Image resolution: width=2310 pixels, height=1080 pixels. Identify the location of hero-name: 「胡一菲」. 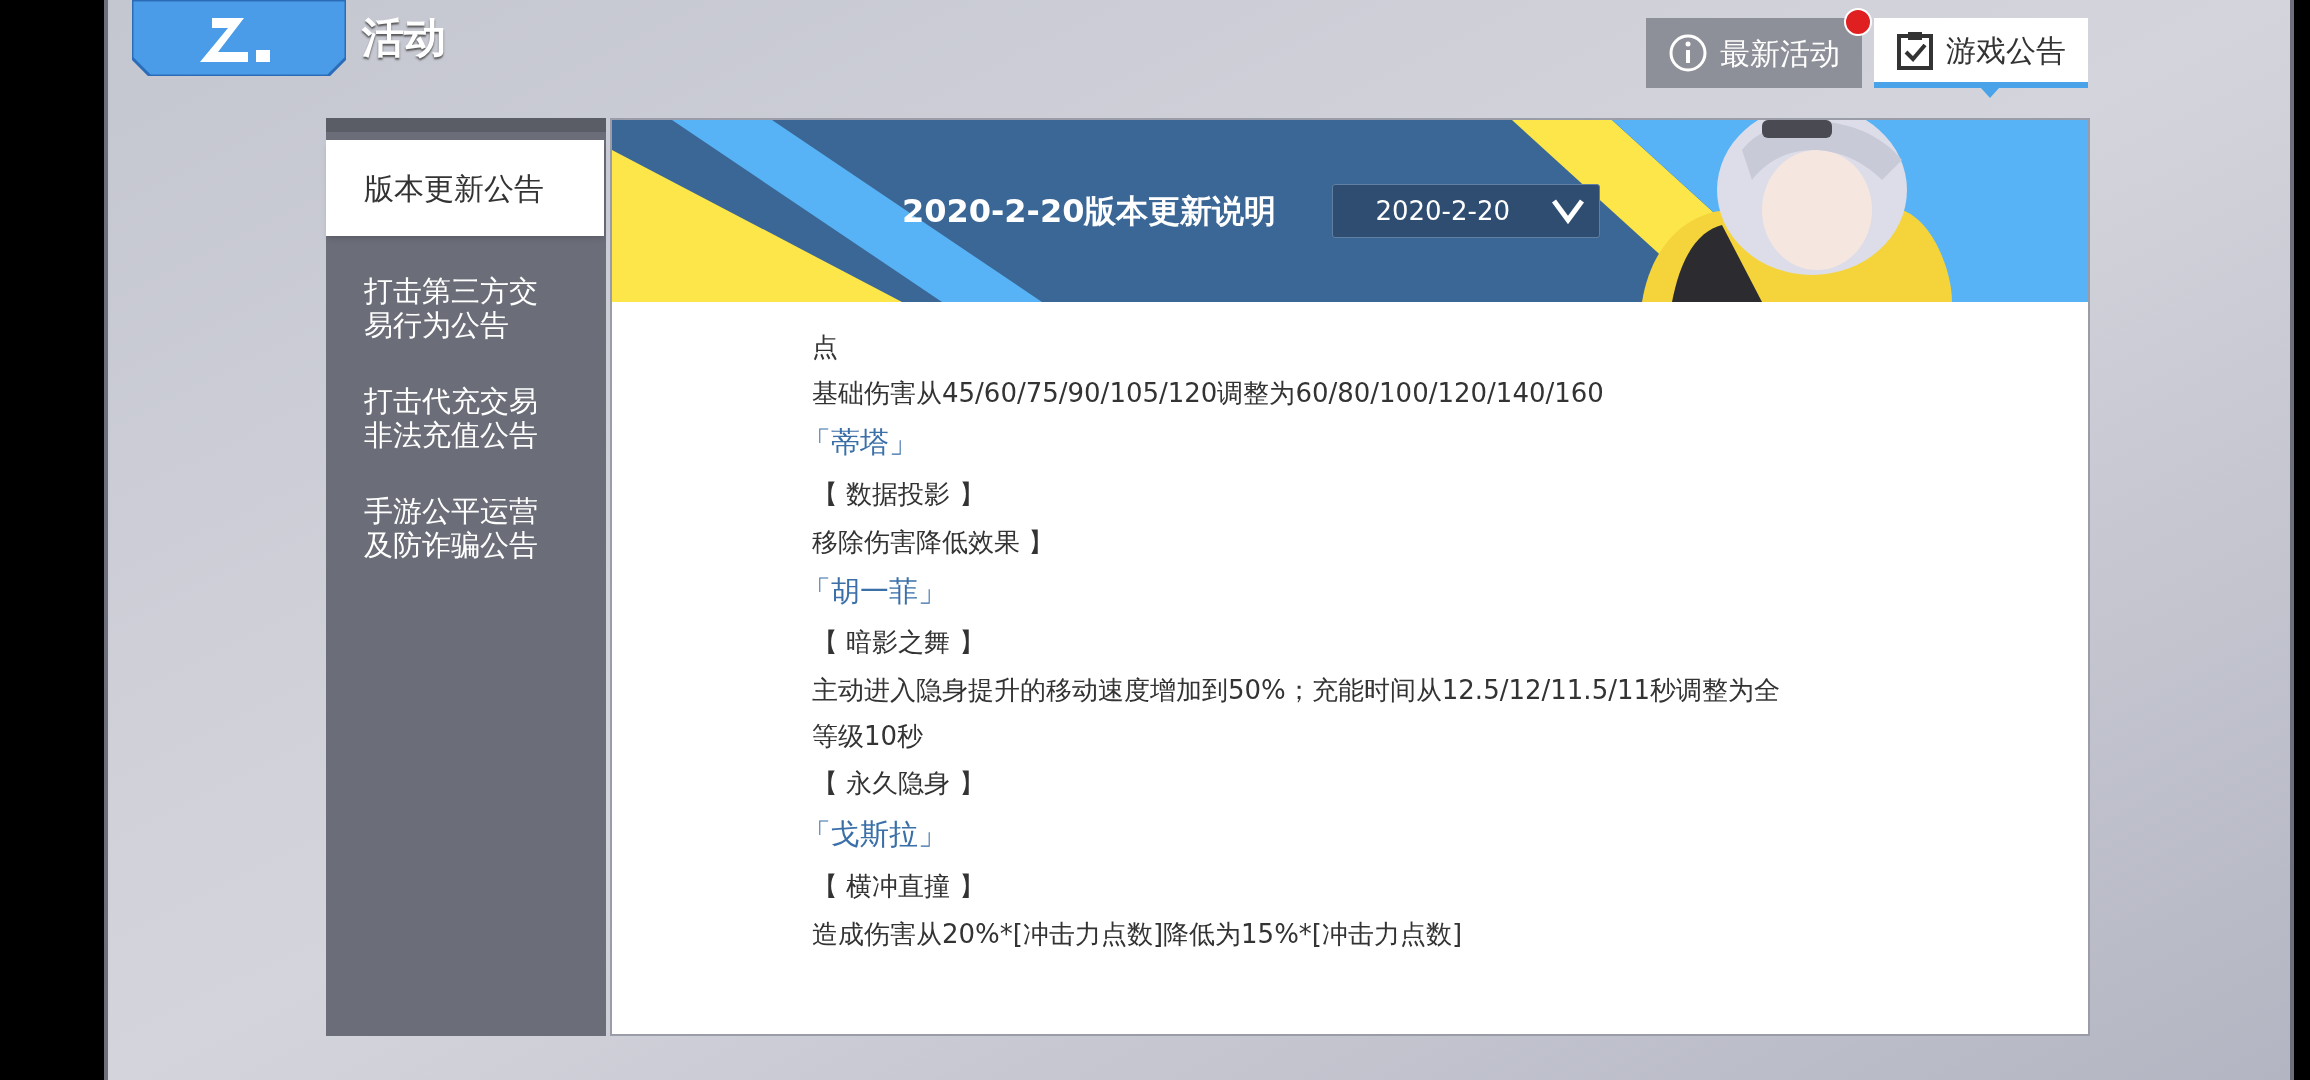
(875, 591).